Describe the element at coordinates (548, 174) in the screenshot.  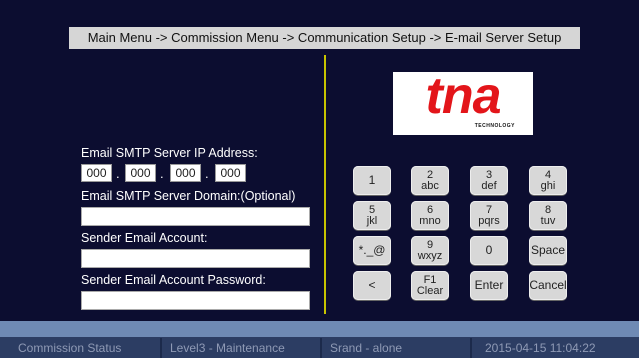
I see `key-label: 4` at that location.